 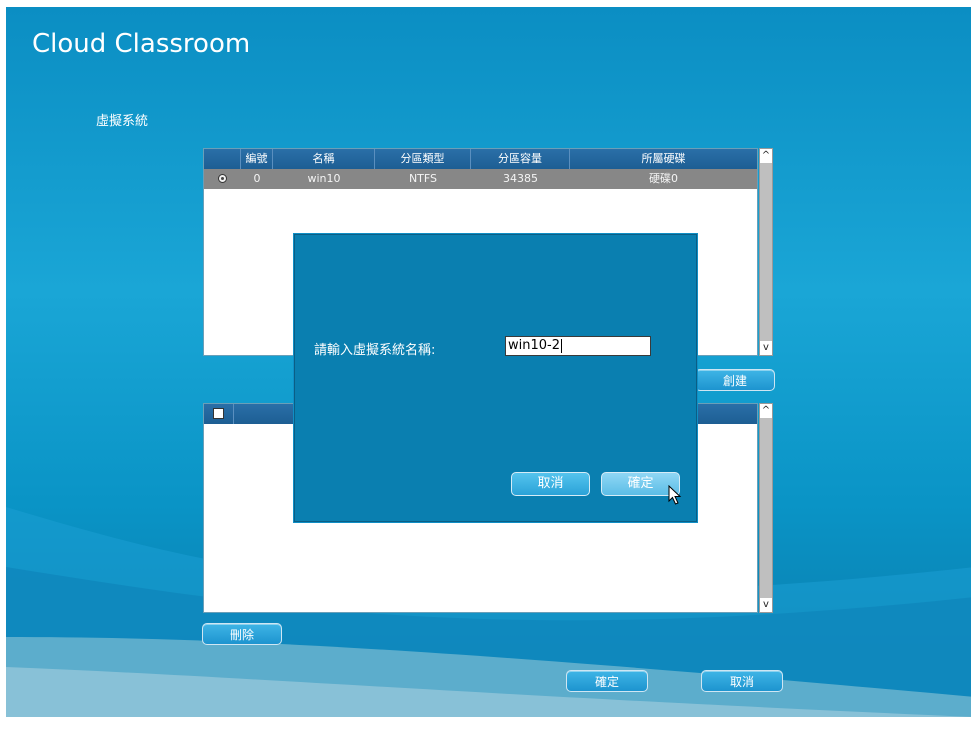 I want to click on column-header-partition-type: 分區類型, so click(x=423, y=159).